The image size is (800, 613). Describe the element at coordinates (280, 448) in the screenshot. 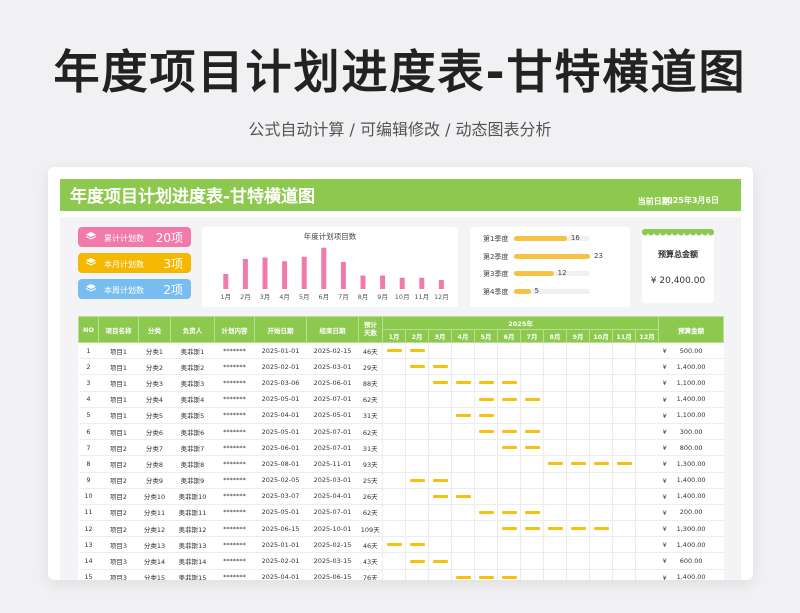

I see `cell-start: 2025-06-01` at that location.